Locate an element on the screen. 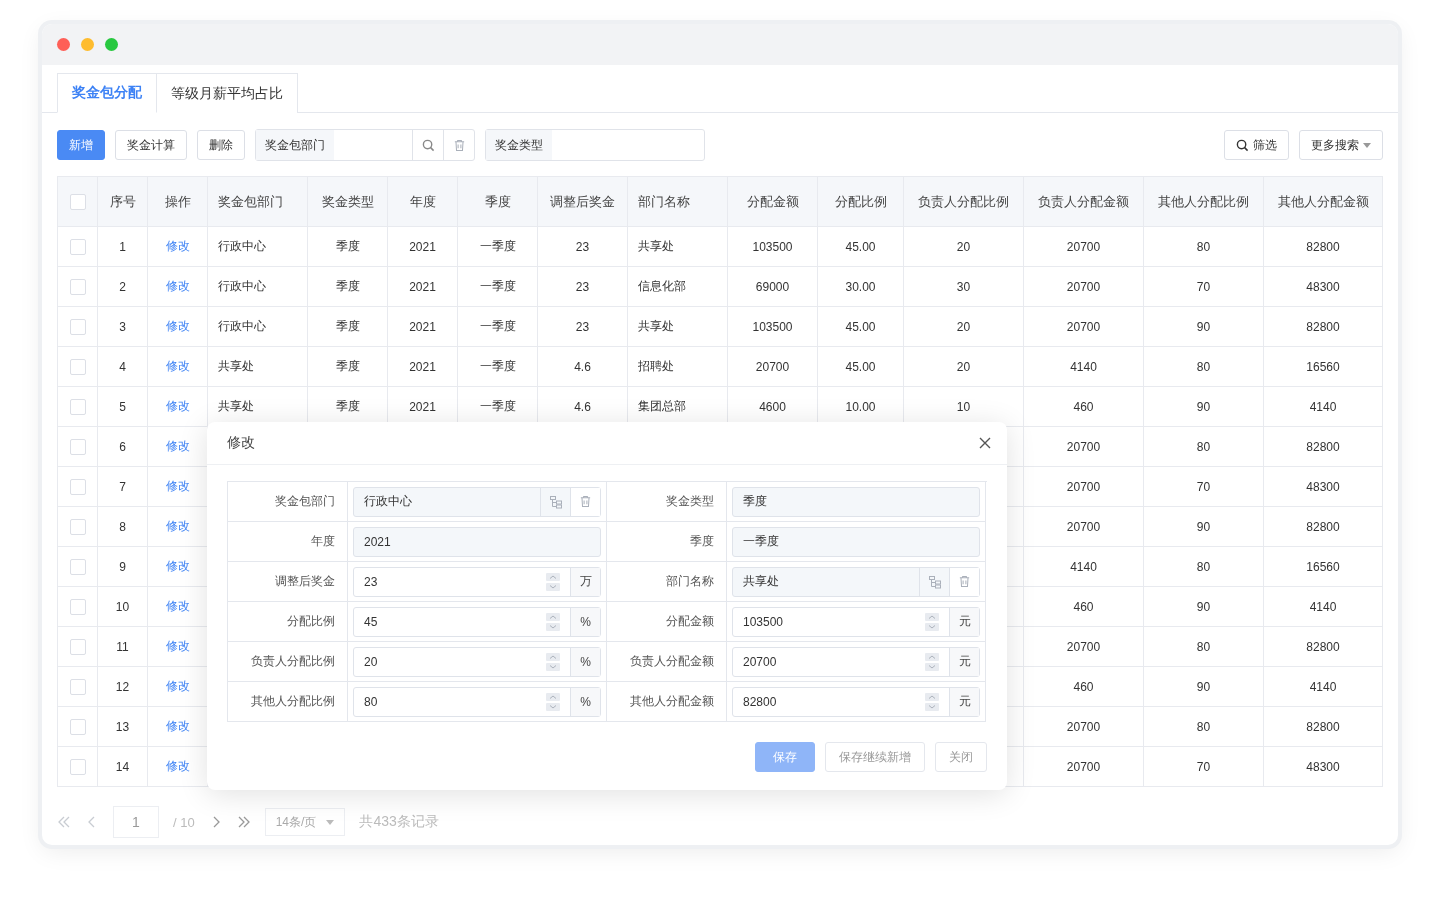 The image size is (1440, 900). table-cell: 4.6 is located at coordinates (583, 367).